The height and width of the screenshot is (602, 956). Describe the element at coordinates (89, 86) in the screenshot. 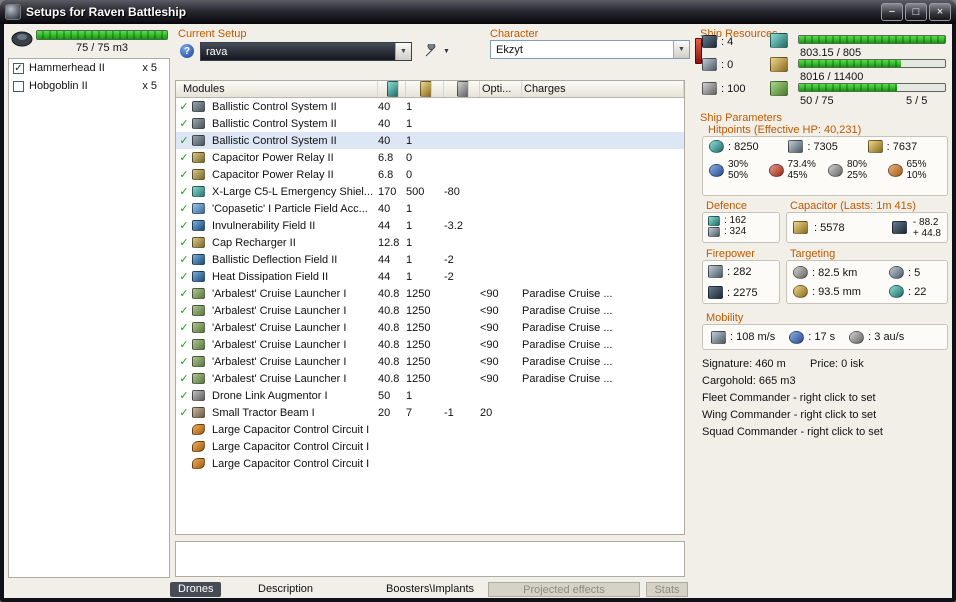

I see `drone-list-item: Hobgoblin II x 5` at that location.